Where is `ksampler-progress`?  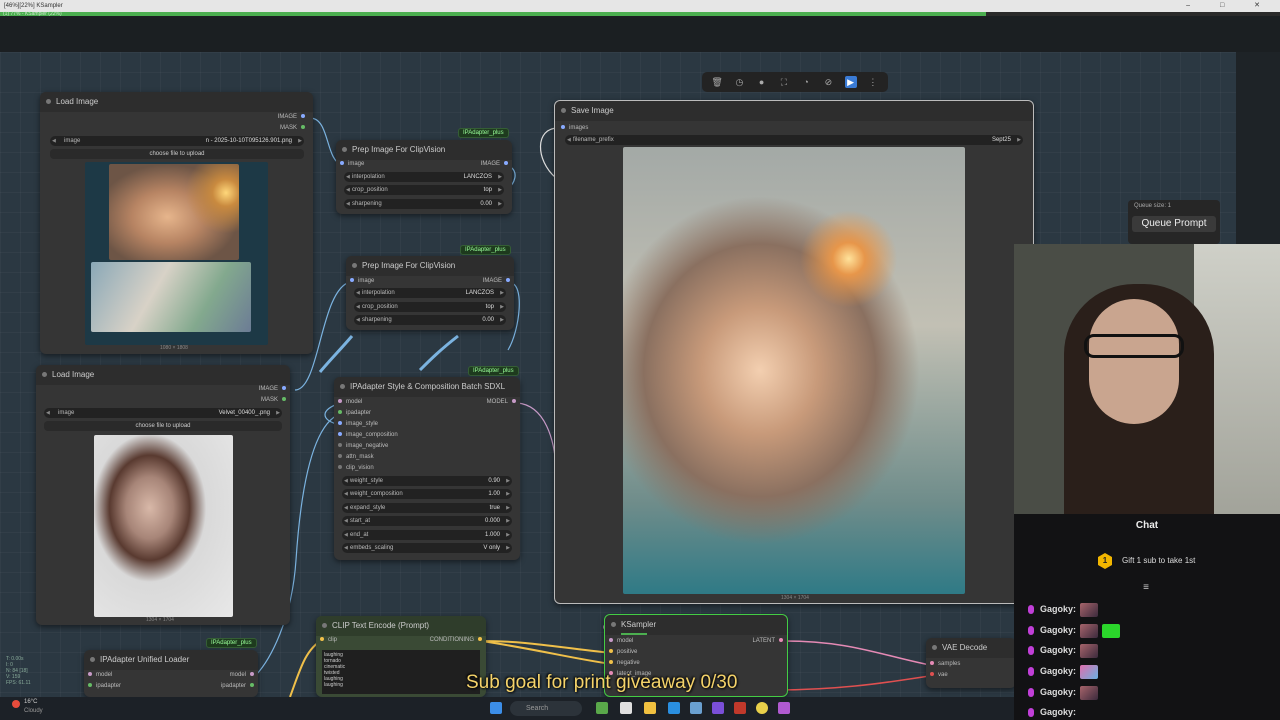
ksampler-progress is located at coordinates (634, 634).